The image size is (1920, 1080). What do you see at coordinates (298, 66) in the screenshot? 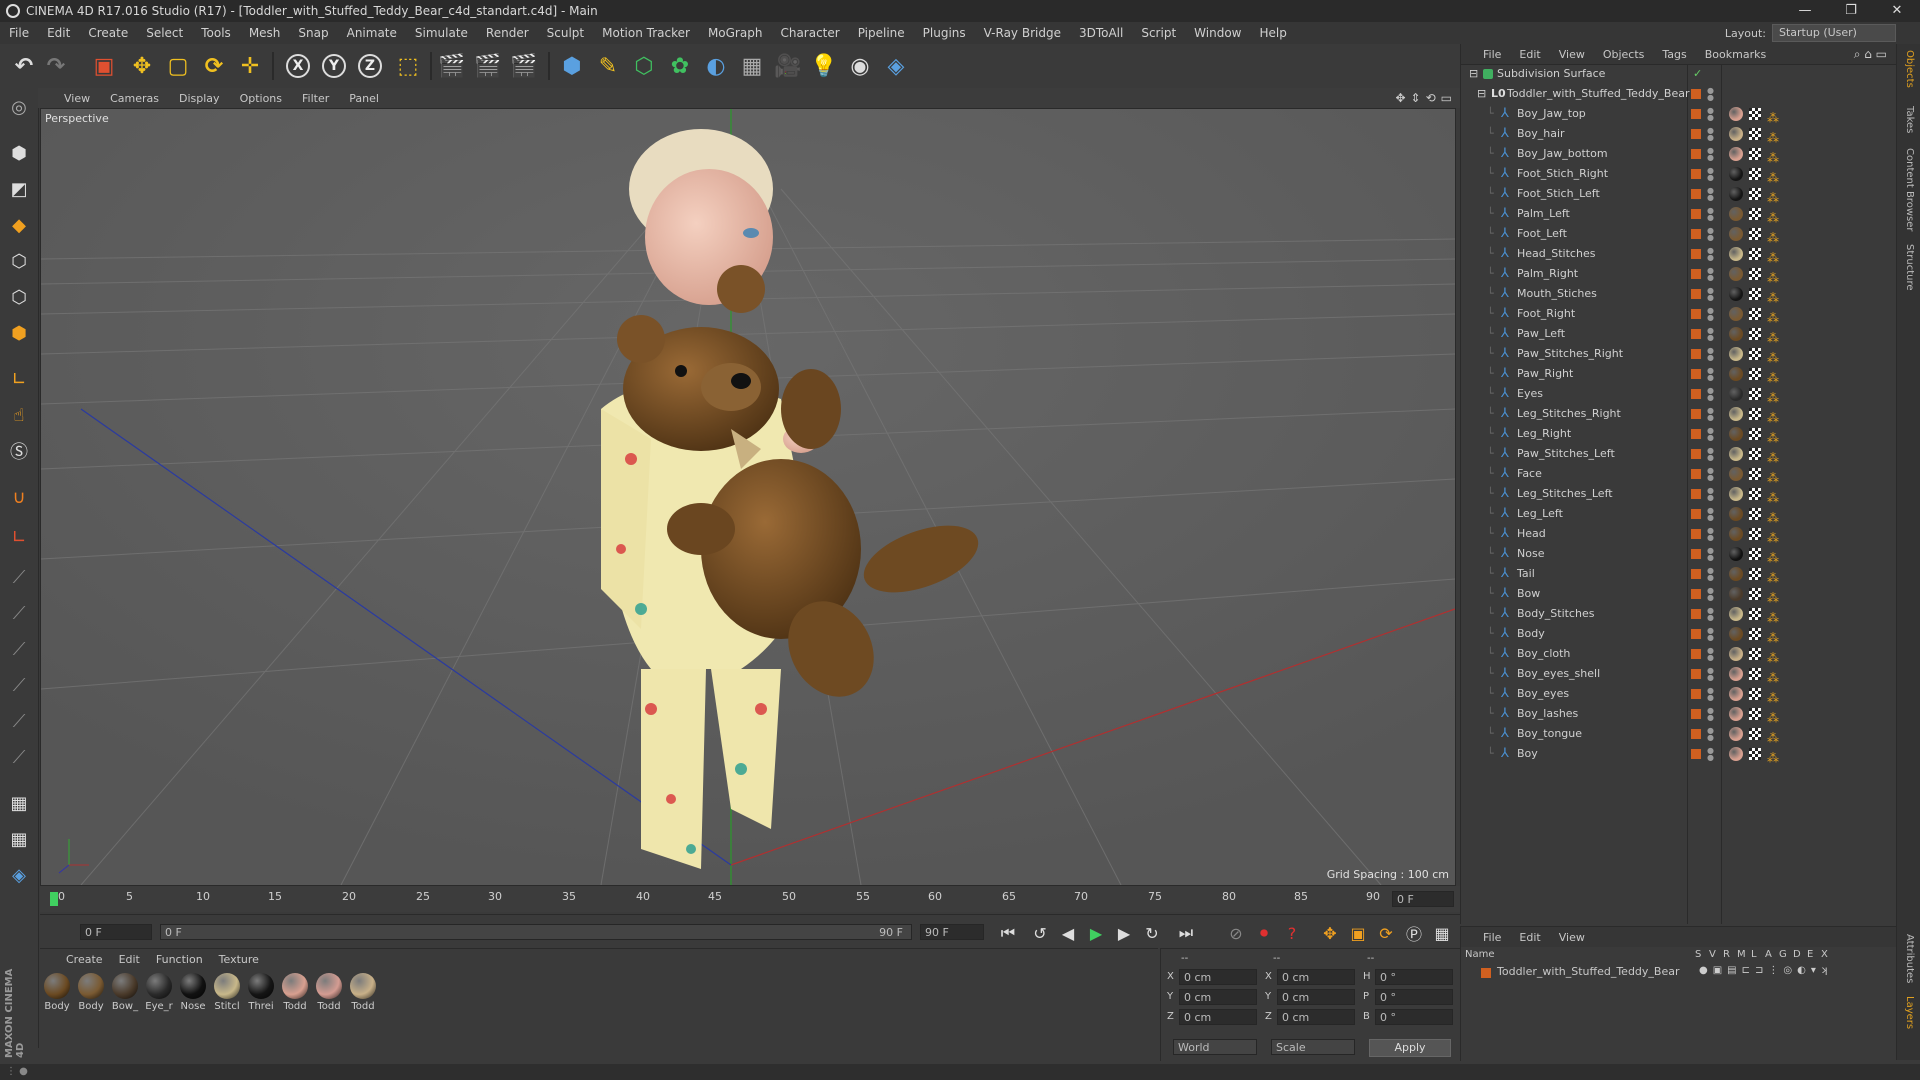
I see `x-axis-icon: X` at bounding box center [298, 66].